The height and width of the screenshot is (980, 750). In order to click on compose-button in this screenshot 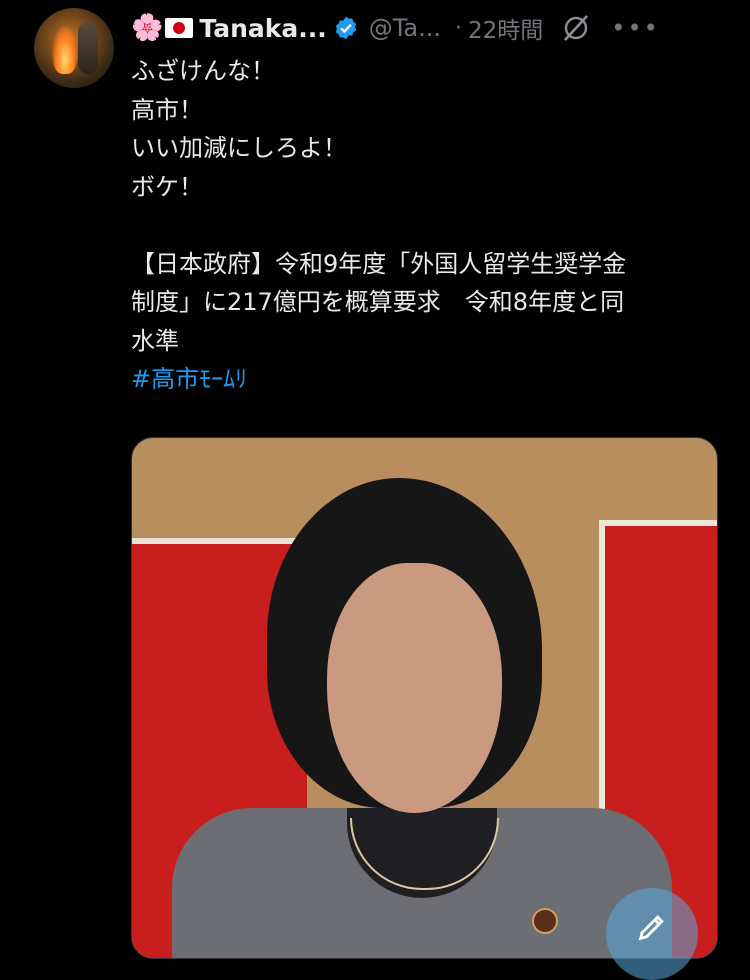, I will do `click(652, 934)`.